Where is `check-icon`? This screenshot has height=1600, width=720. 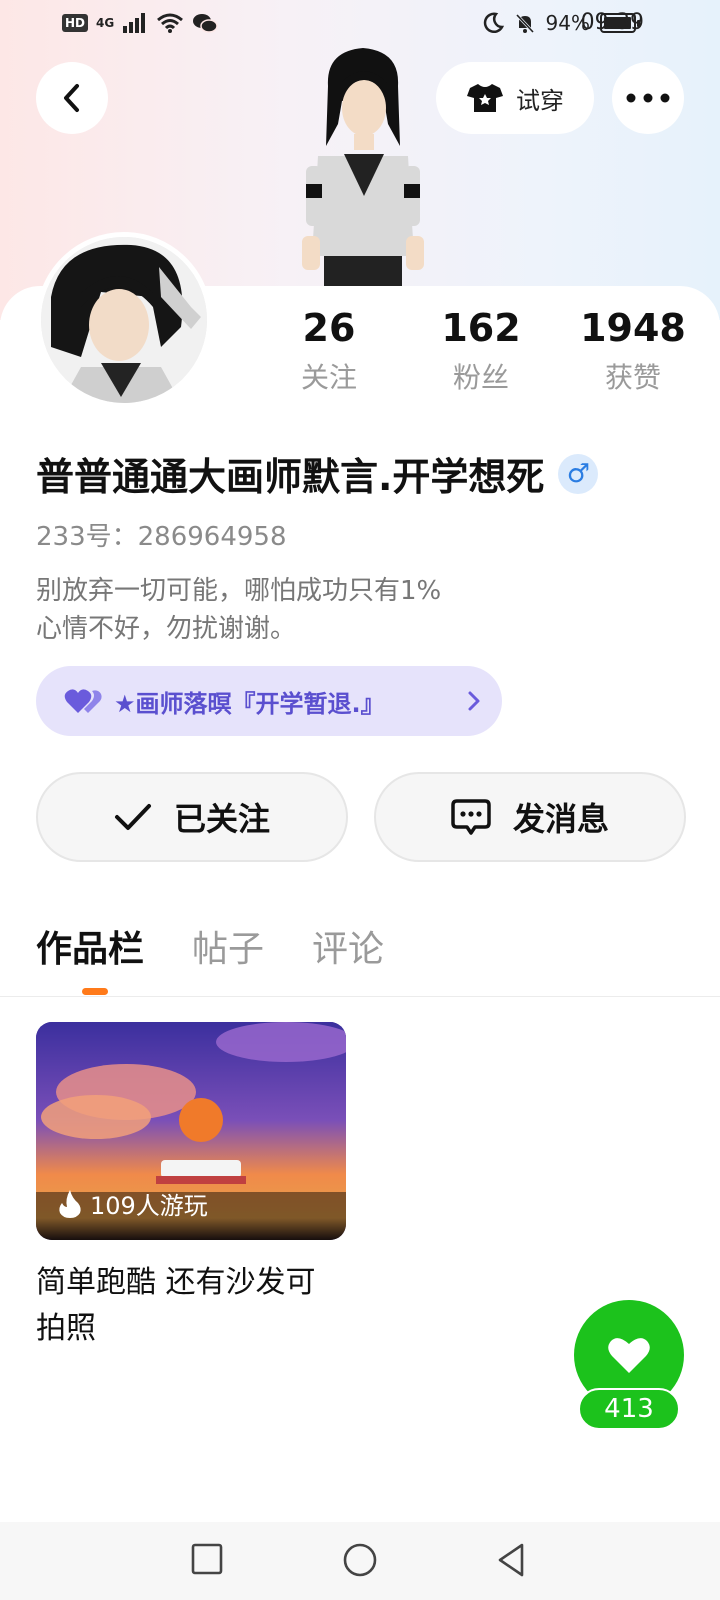 check-icon is located at coordinates (132, 817).